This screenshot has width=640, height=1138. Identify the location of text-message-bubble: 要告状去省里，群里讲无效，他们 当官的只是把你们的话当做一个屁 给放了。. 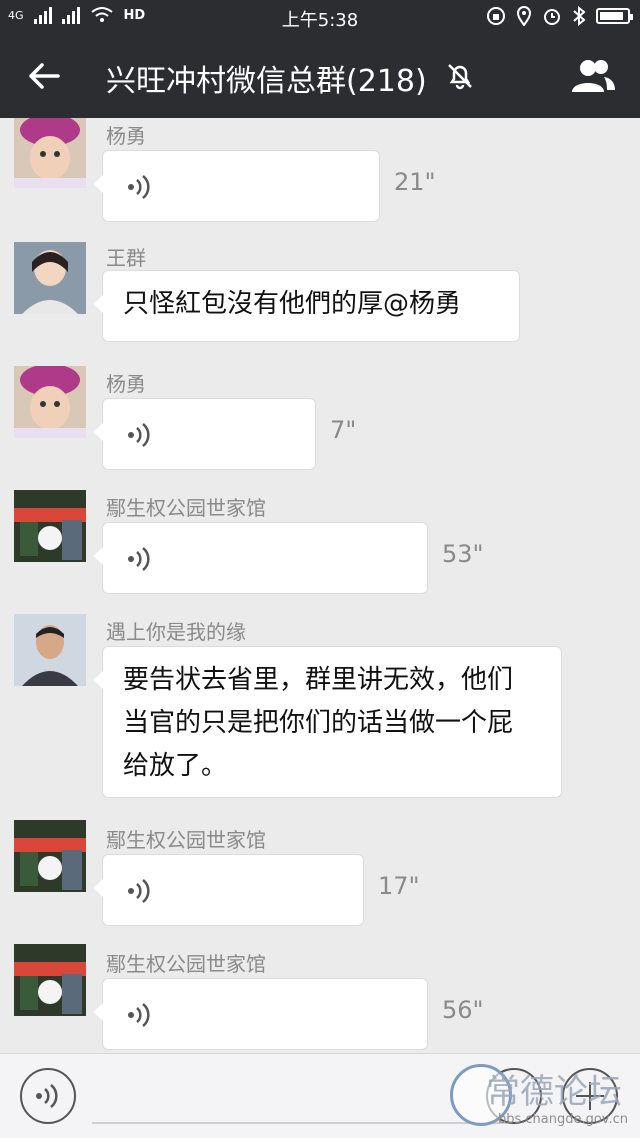
(327, 722).